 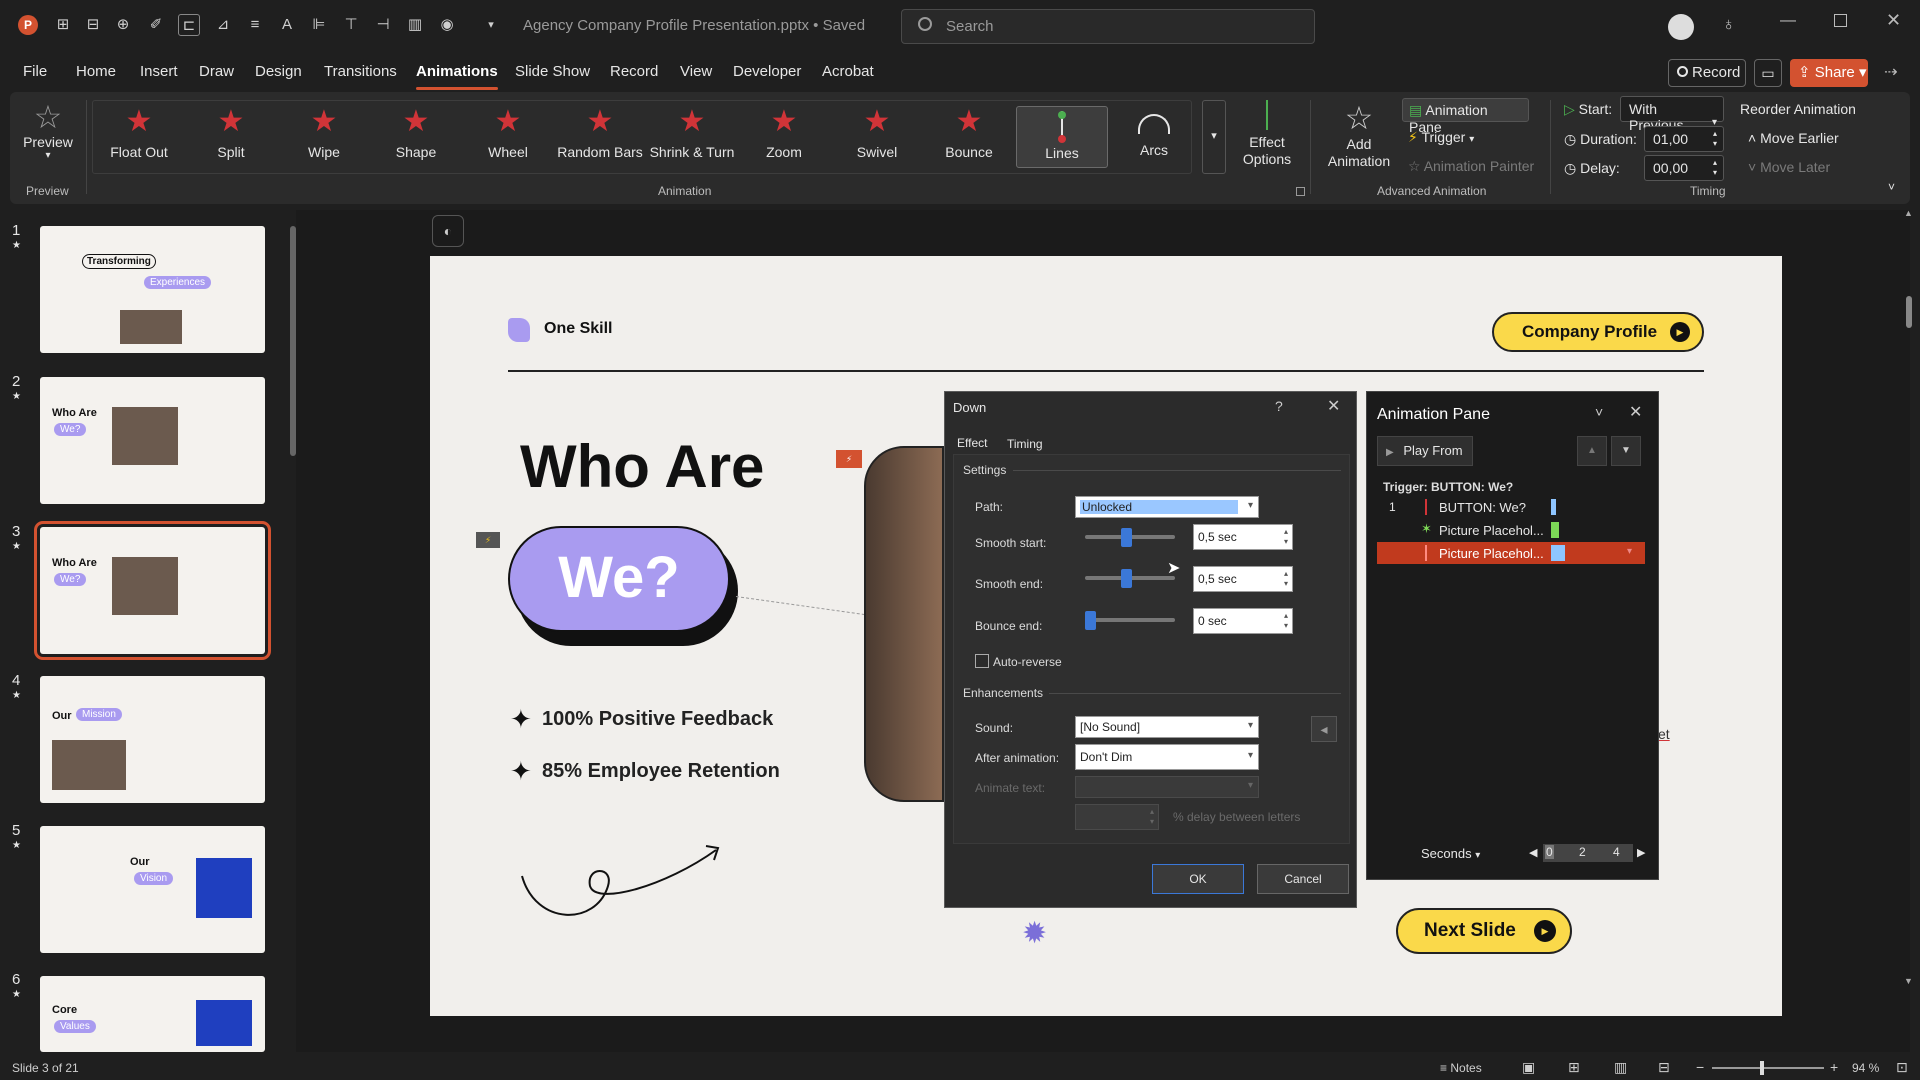 What do you see at coordinates (1893, 20) in the screenshot?
I see `close-icon: ✕` at bounding box center [1893, 20].